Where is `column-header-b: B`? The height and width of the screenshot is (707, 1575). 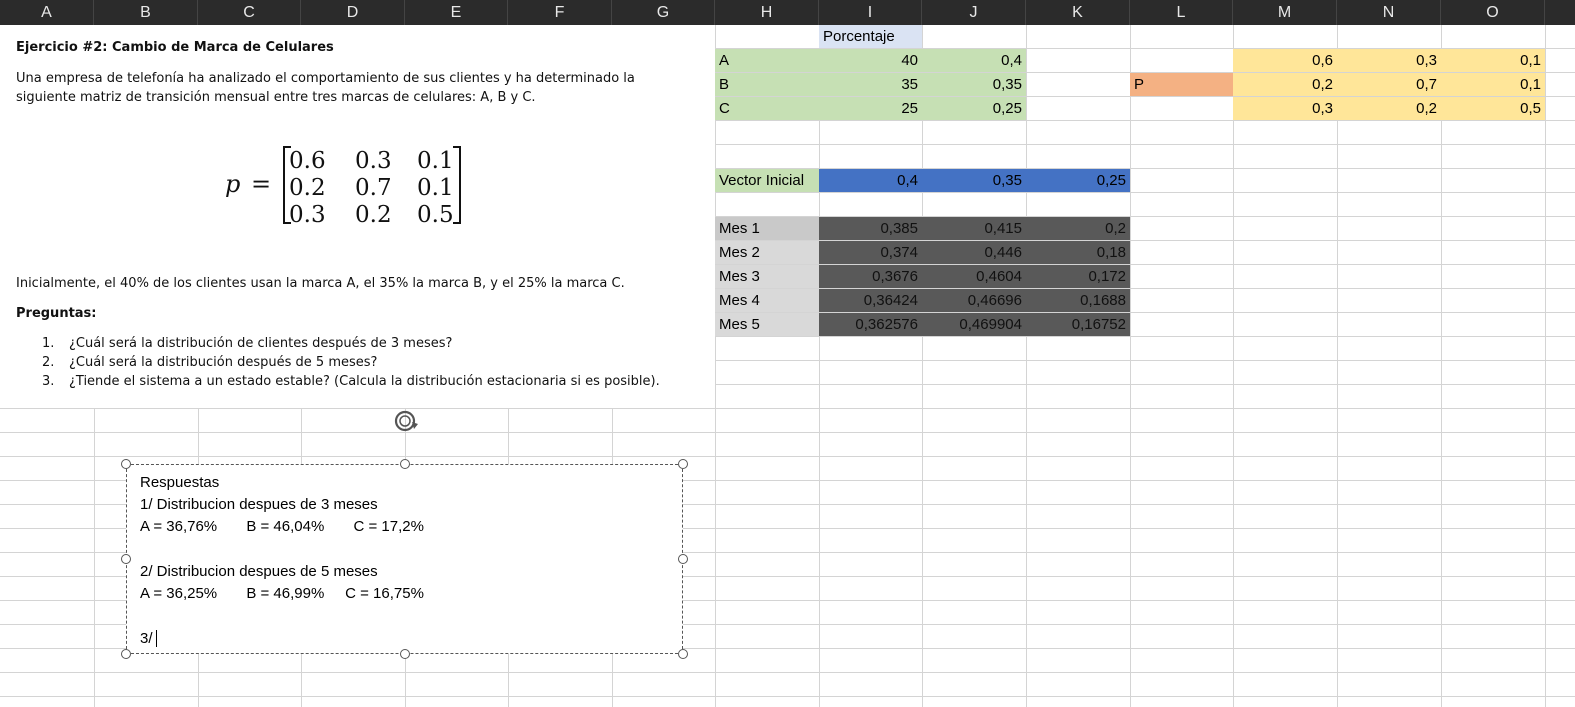
column-header-b: B is located at coordinates (146, 12).